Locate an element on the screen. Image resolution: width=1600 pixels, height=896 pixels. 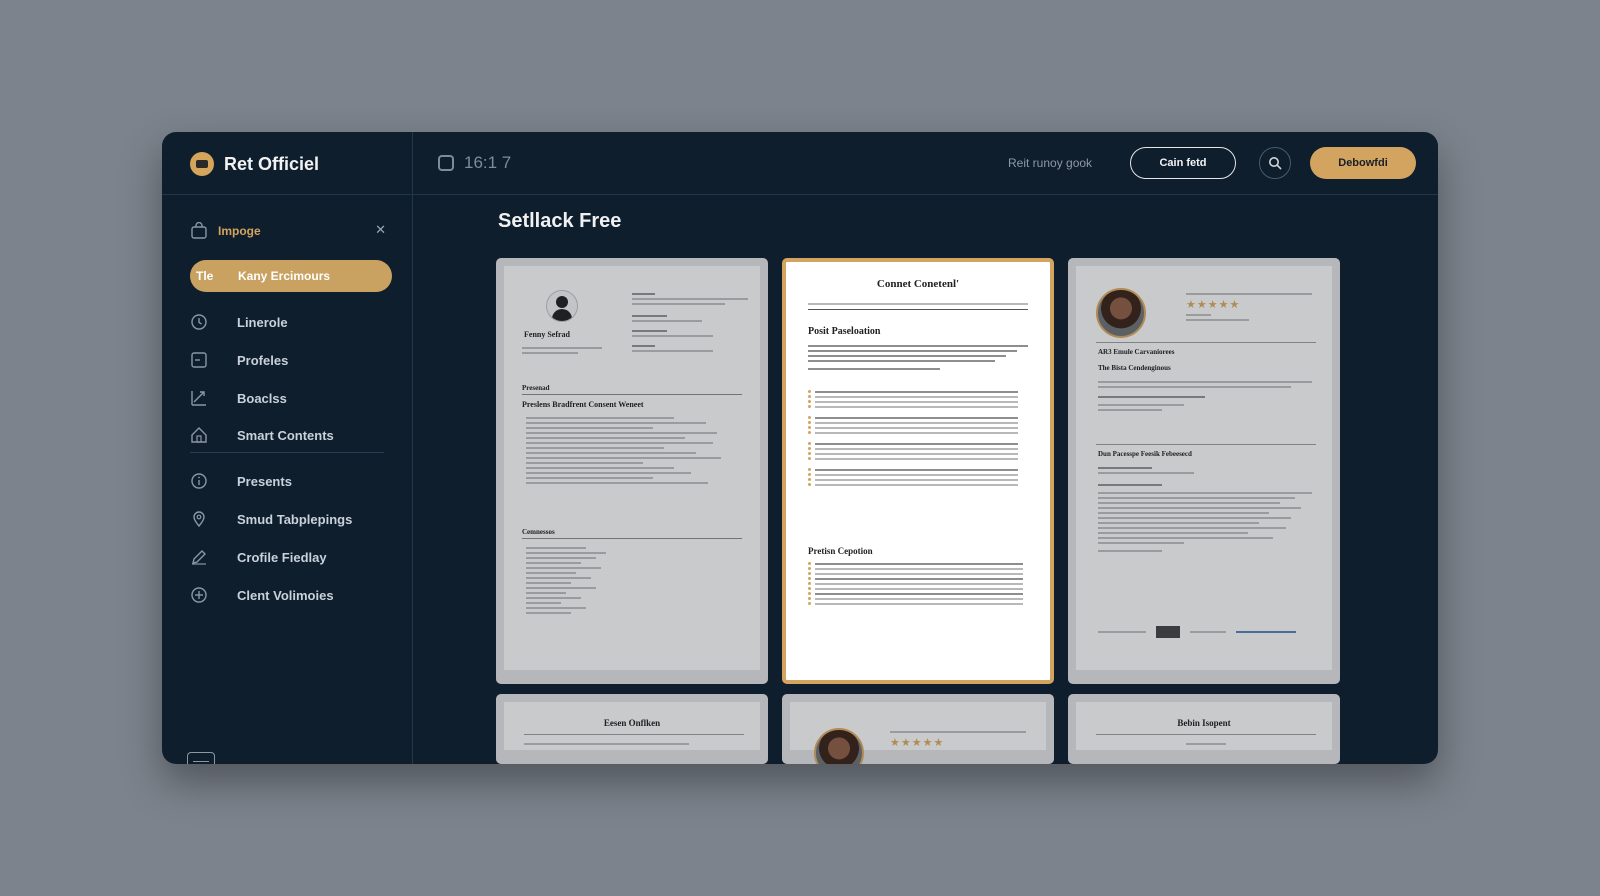
document-icon is located at coordinates (446, 163).